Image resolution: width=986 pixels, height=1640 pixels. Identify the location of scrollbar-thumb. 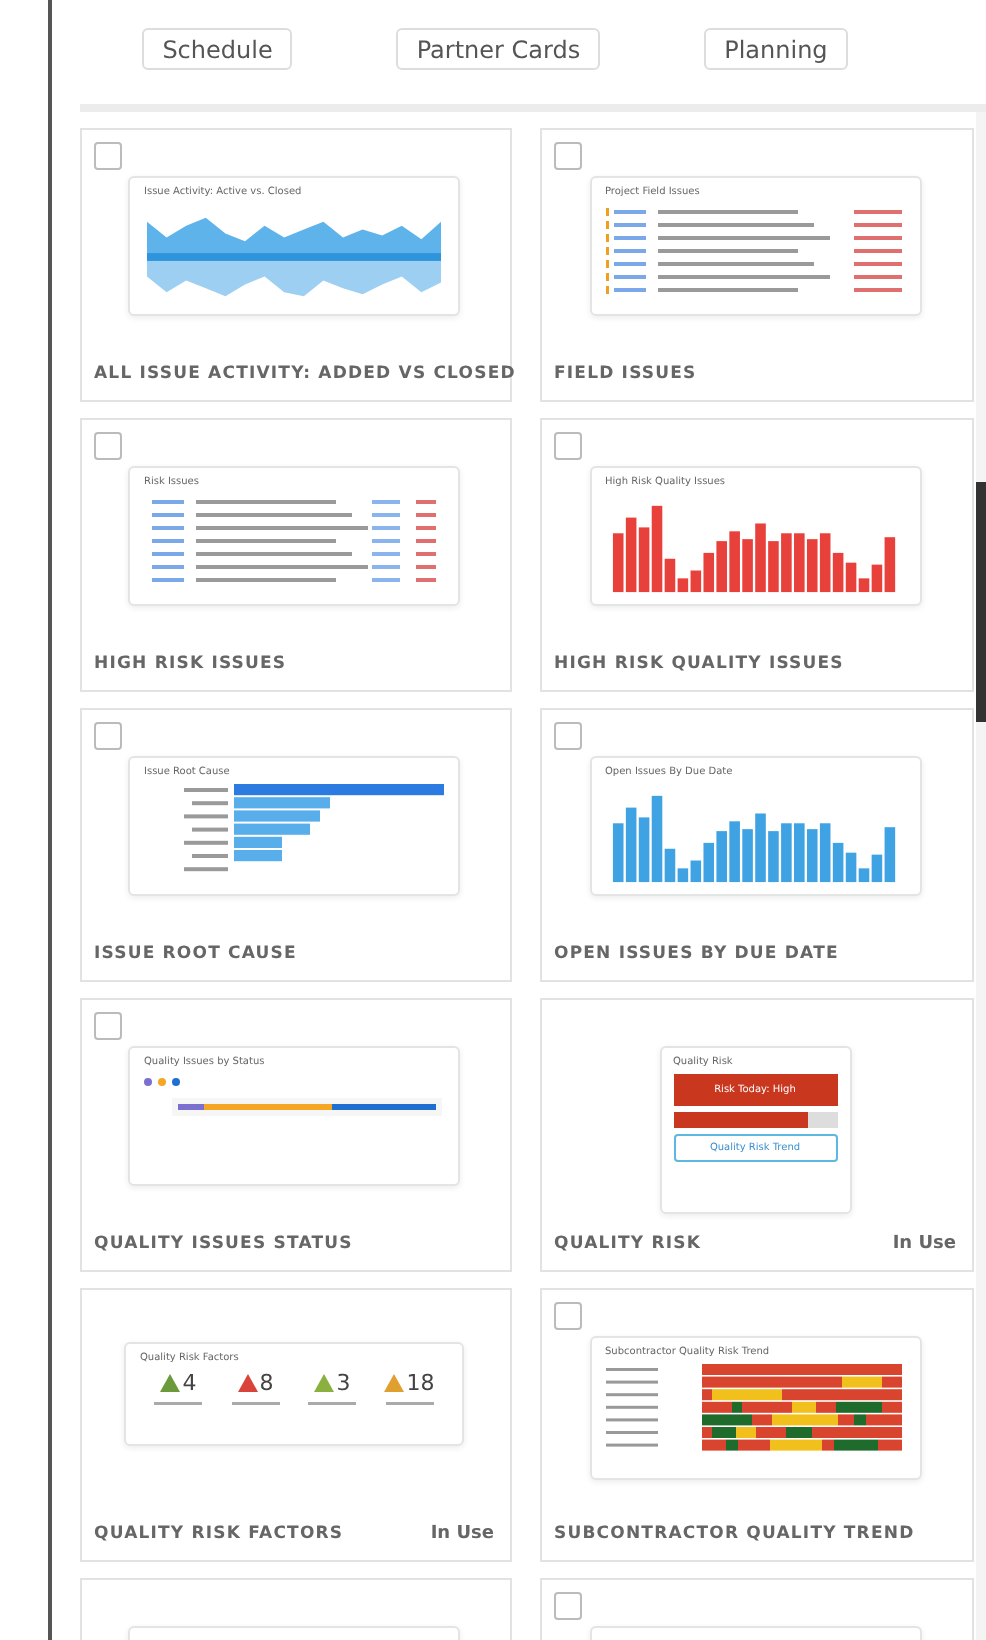
(981, 602).